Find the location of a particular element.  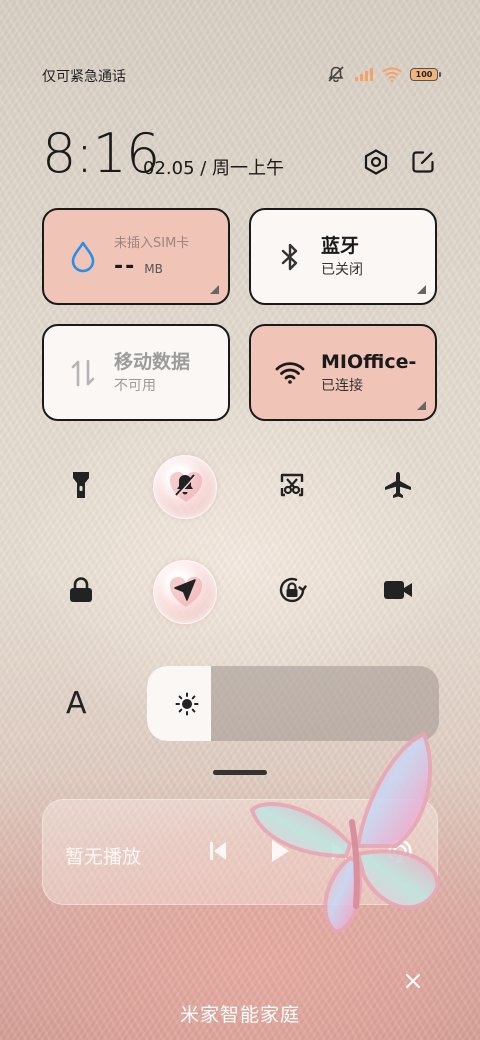

bluetooth-tile: 蓝牙 已关闭 is located at coordinates (343, 256).